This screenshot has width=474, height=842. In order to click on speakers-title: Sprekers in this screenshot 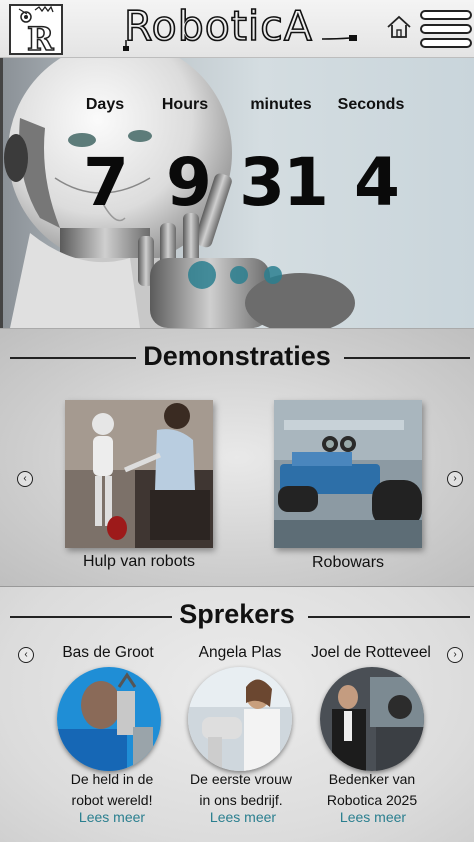, I will do `click(237, 614)`.